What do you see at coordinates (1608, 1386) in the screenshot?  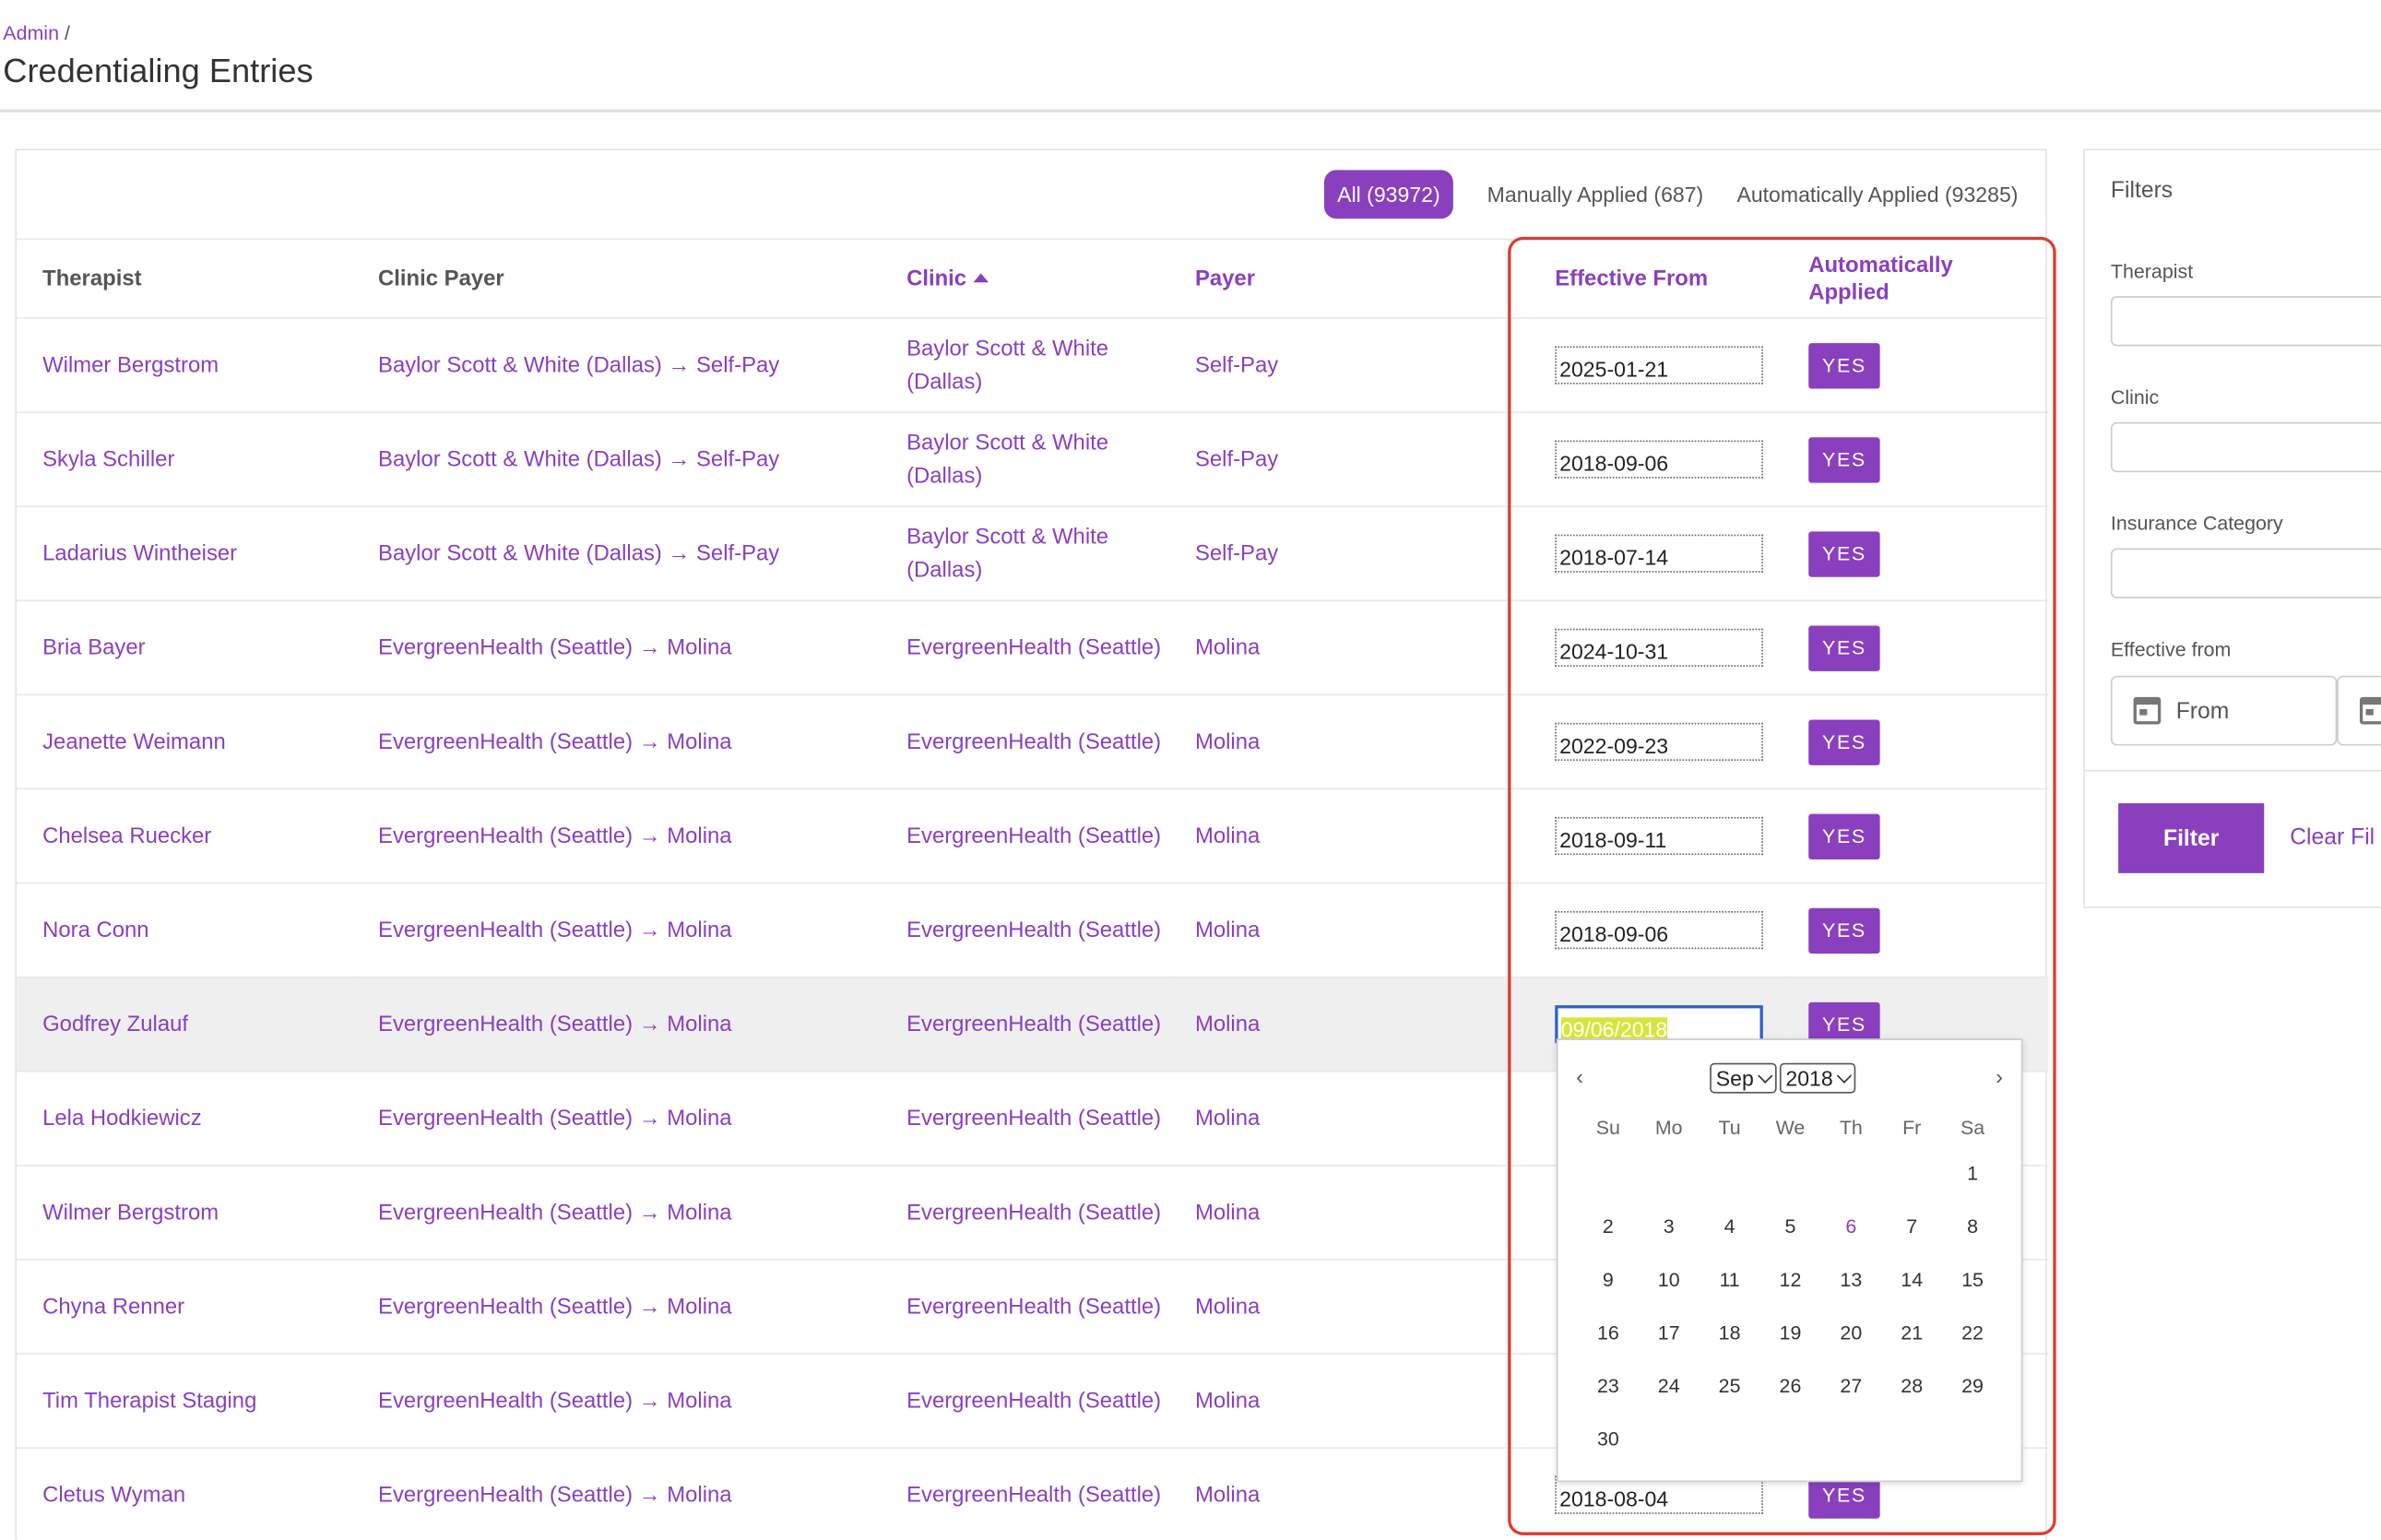 I see `calendar-day: 23` at bounding box center [1608, 1386].